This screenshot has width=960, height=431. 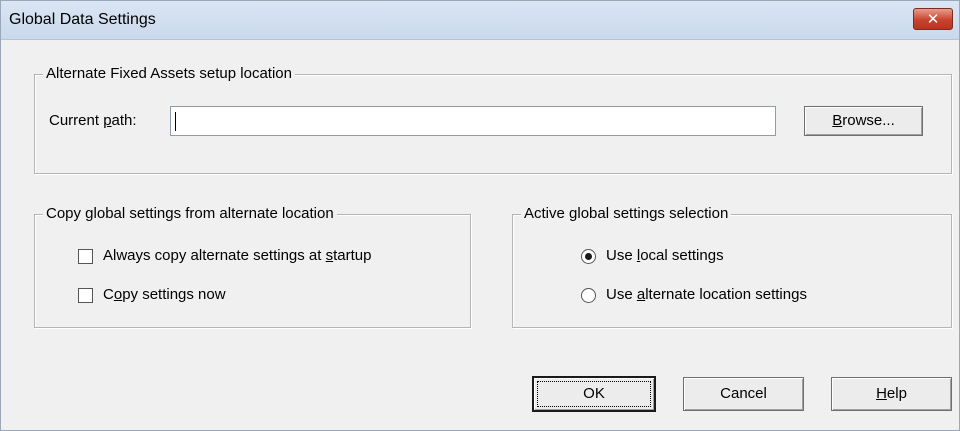 What do you see at coordinates (93, 120) in the screenshot?
I see `current-path-label: Current path:` at bounding box center [93, 120].